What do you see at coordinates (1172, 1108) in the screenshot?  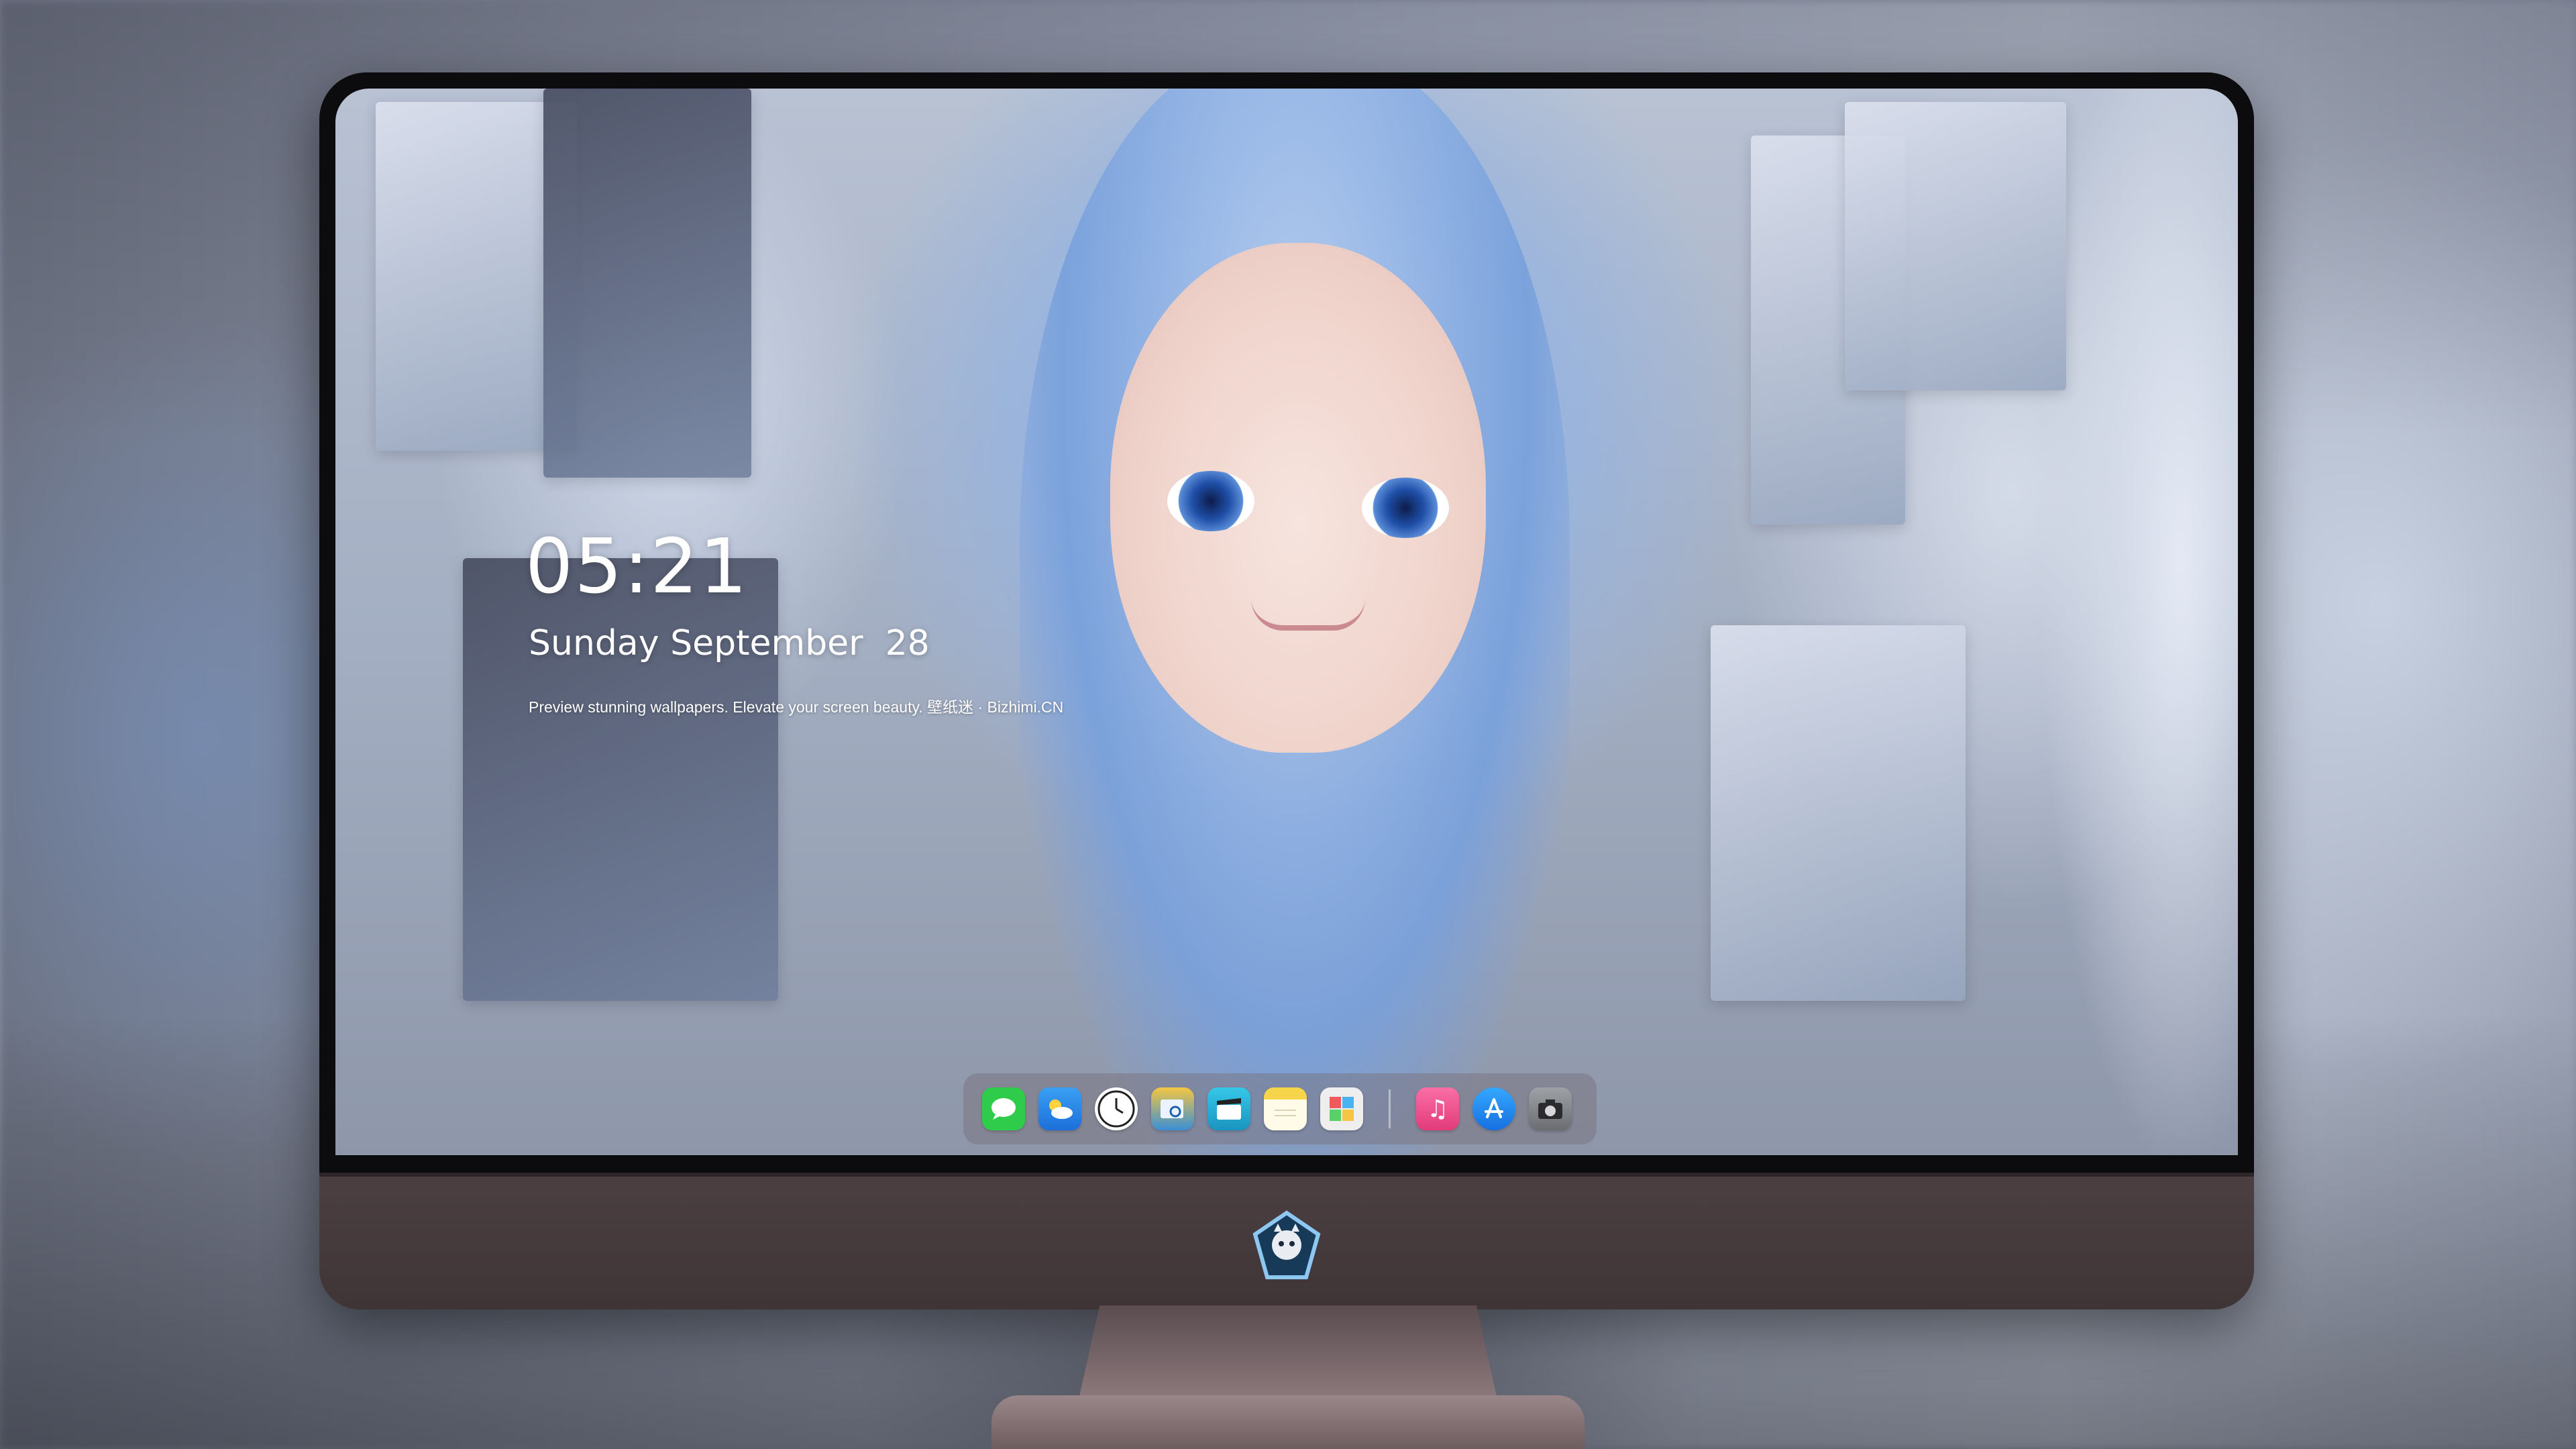 I see `preview-icon` at bounding box center [1172, 1108].